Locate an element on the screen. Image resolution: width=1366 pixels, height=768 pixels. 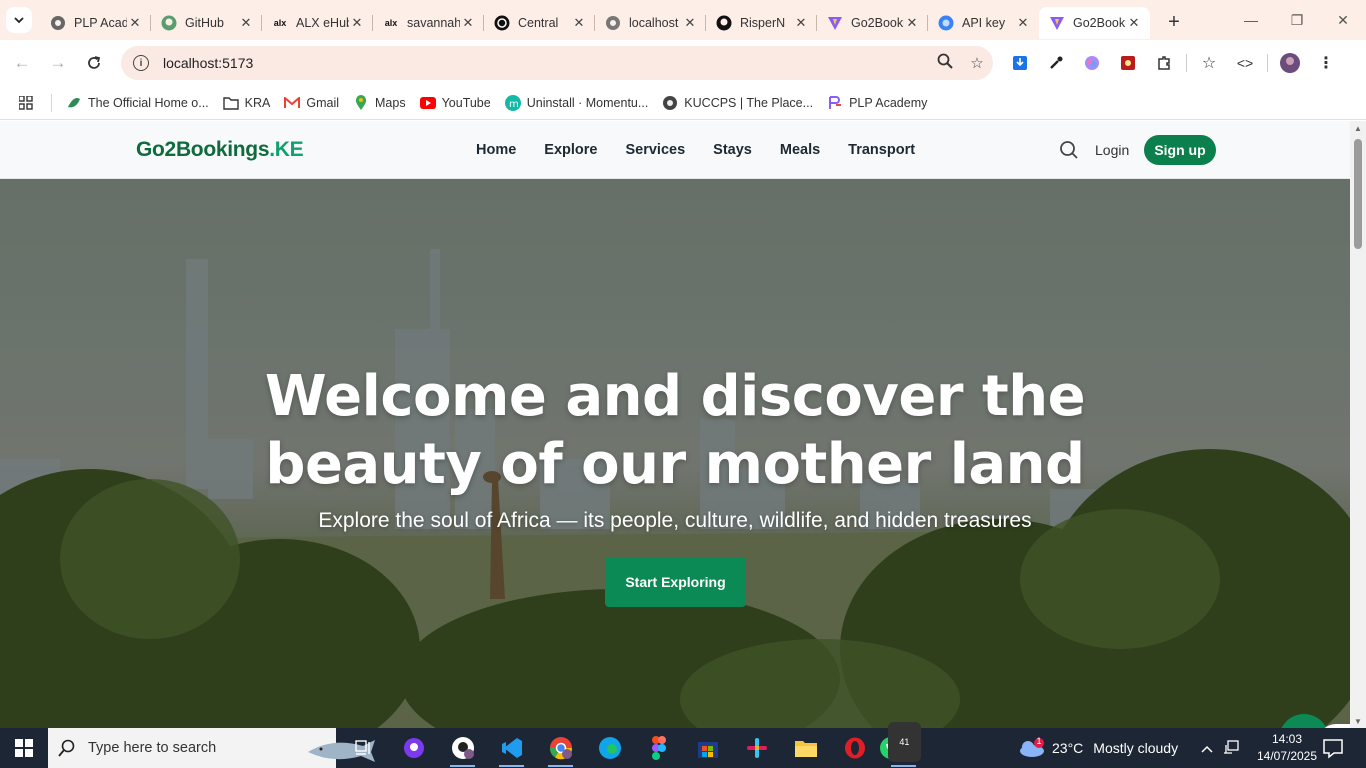
folder-icon is located at coordinates (230, 103).